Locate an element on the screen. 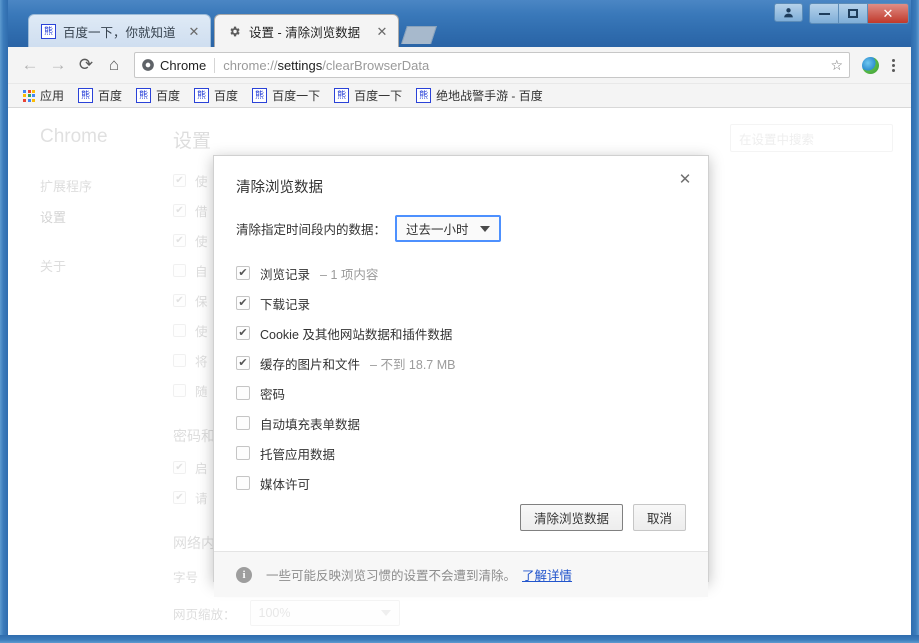 The width and height of the screenshot is (919, 643). chrome-origin-badge: Chrome is located at coordinates (173, 65).